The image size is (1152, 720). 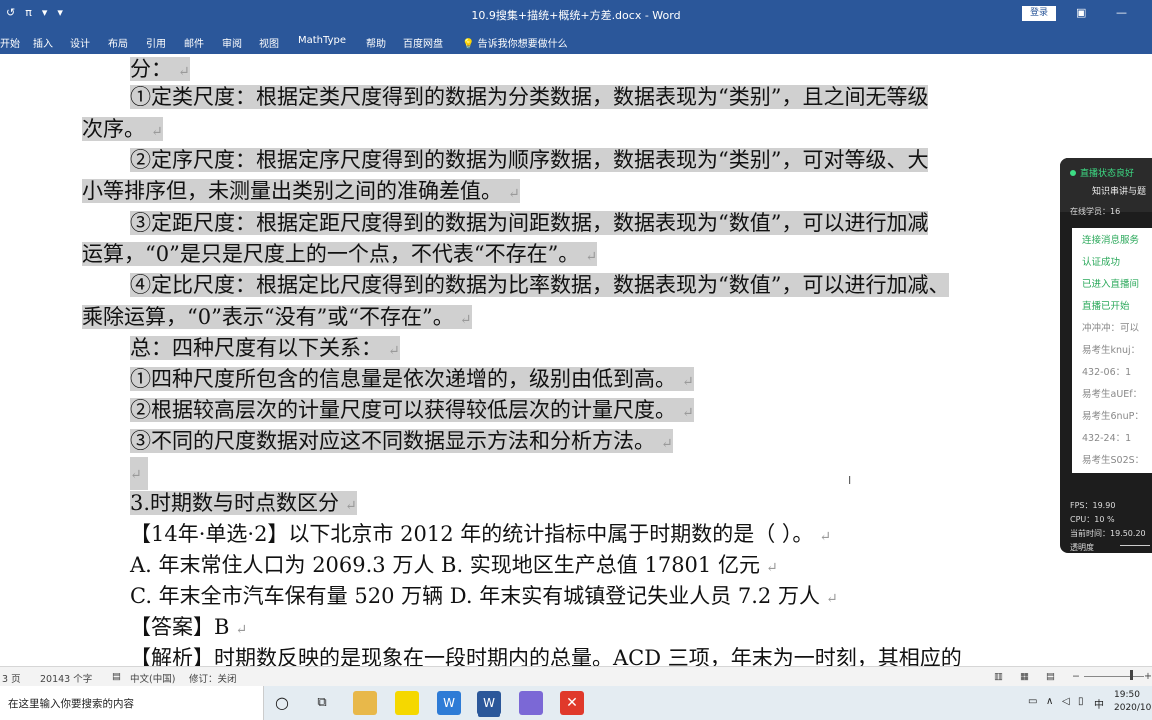 What do you see at coordinates (189, 627) in the screenshot?
I see `doc-line: 【答案】B ↵` at bounding box center [189, 627].